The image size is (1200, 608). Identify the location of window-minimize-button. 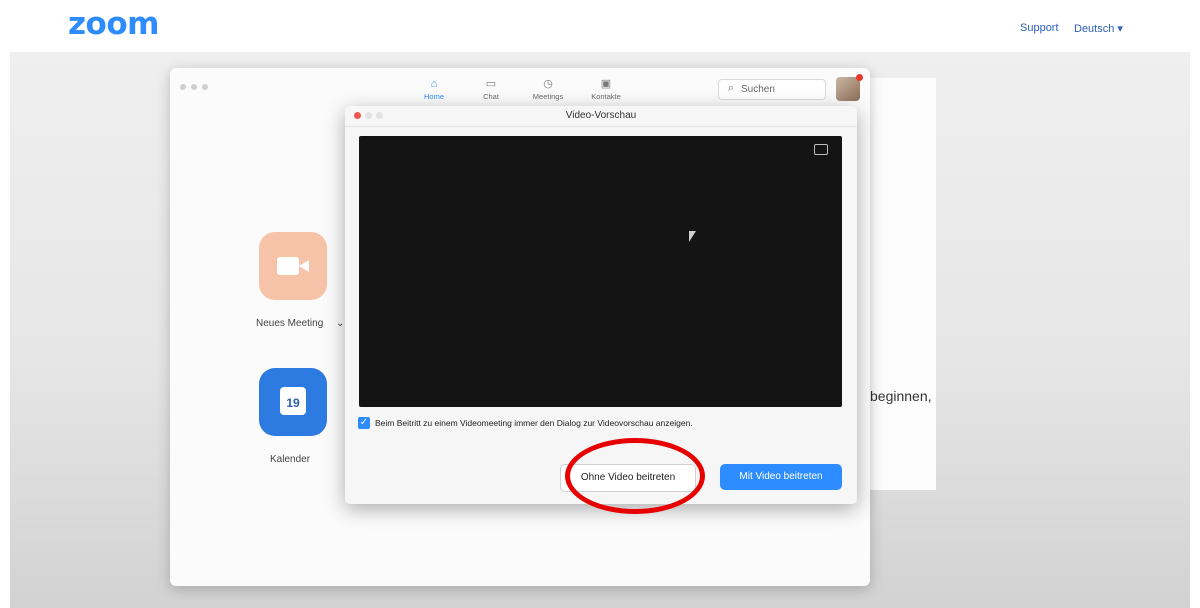
(194, 87).